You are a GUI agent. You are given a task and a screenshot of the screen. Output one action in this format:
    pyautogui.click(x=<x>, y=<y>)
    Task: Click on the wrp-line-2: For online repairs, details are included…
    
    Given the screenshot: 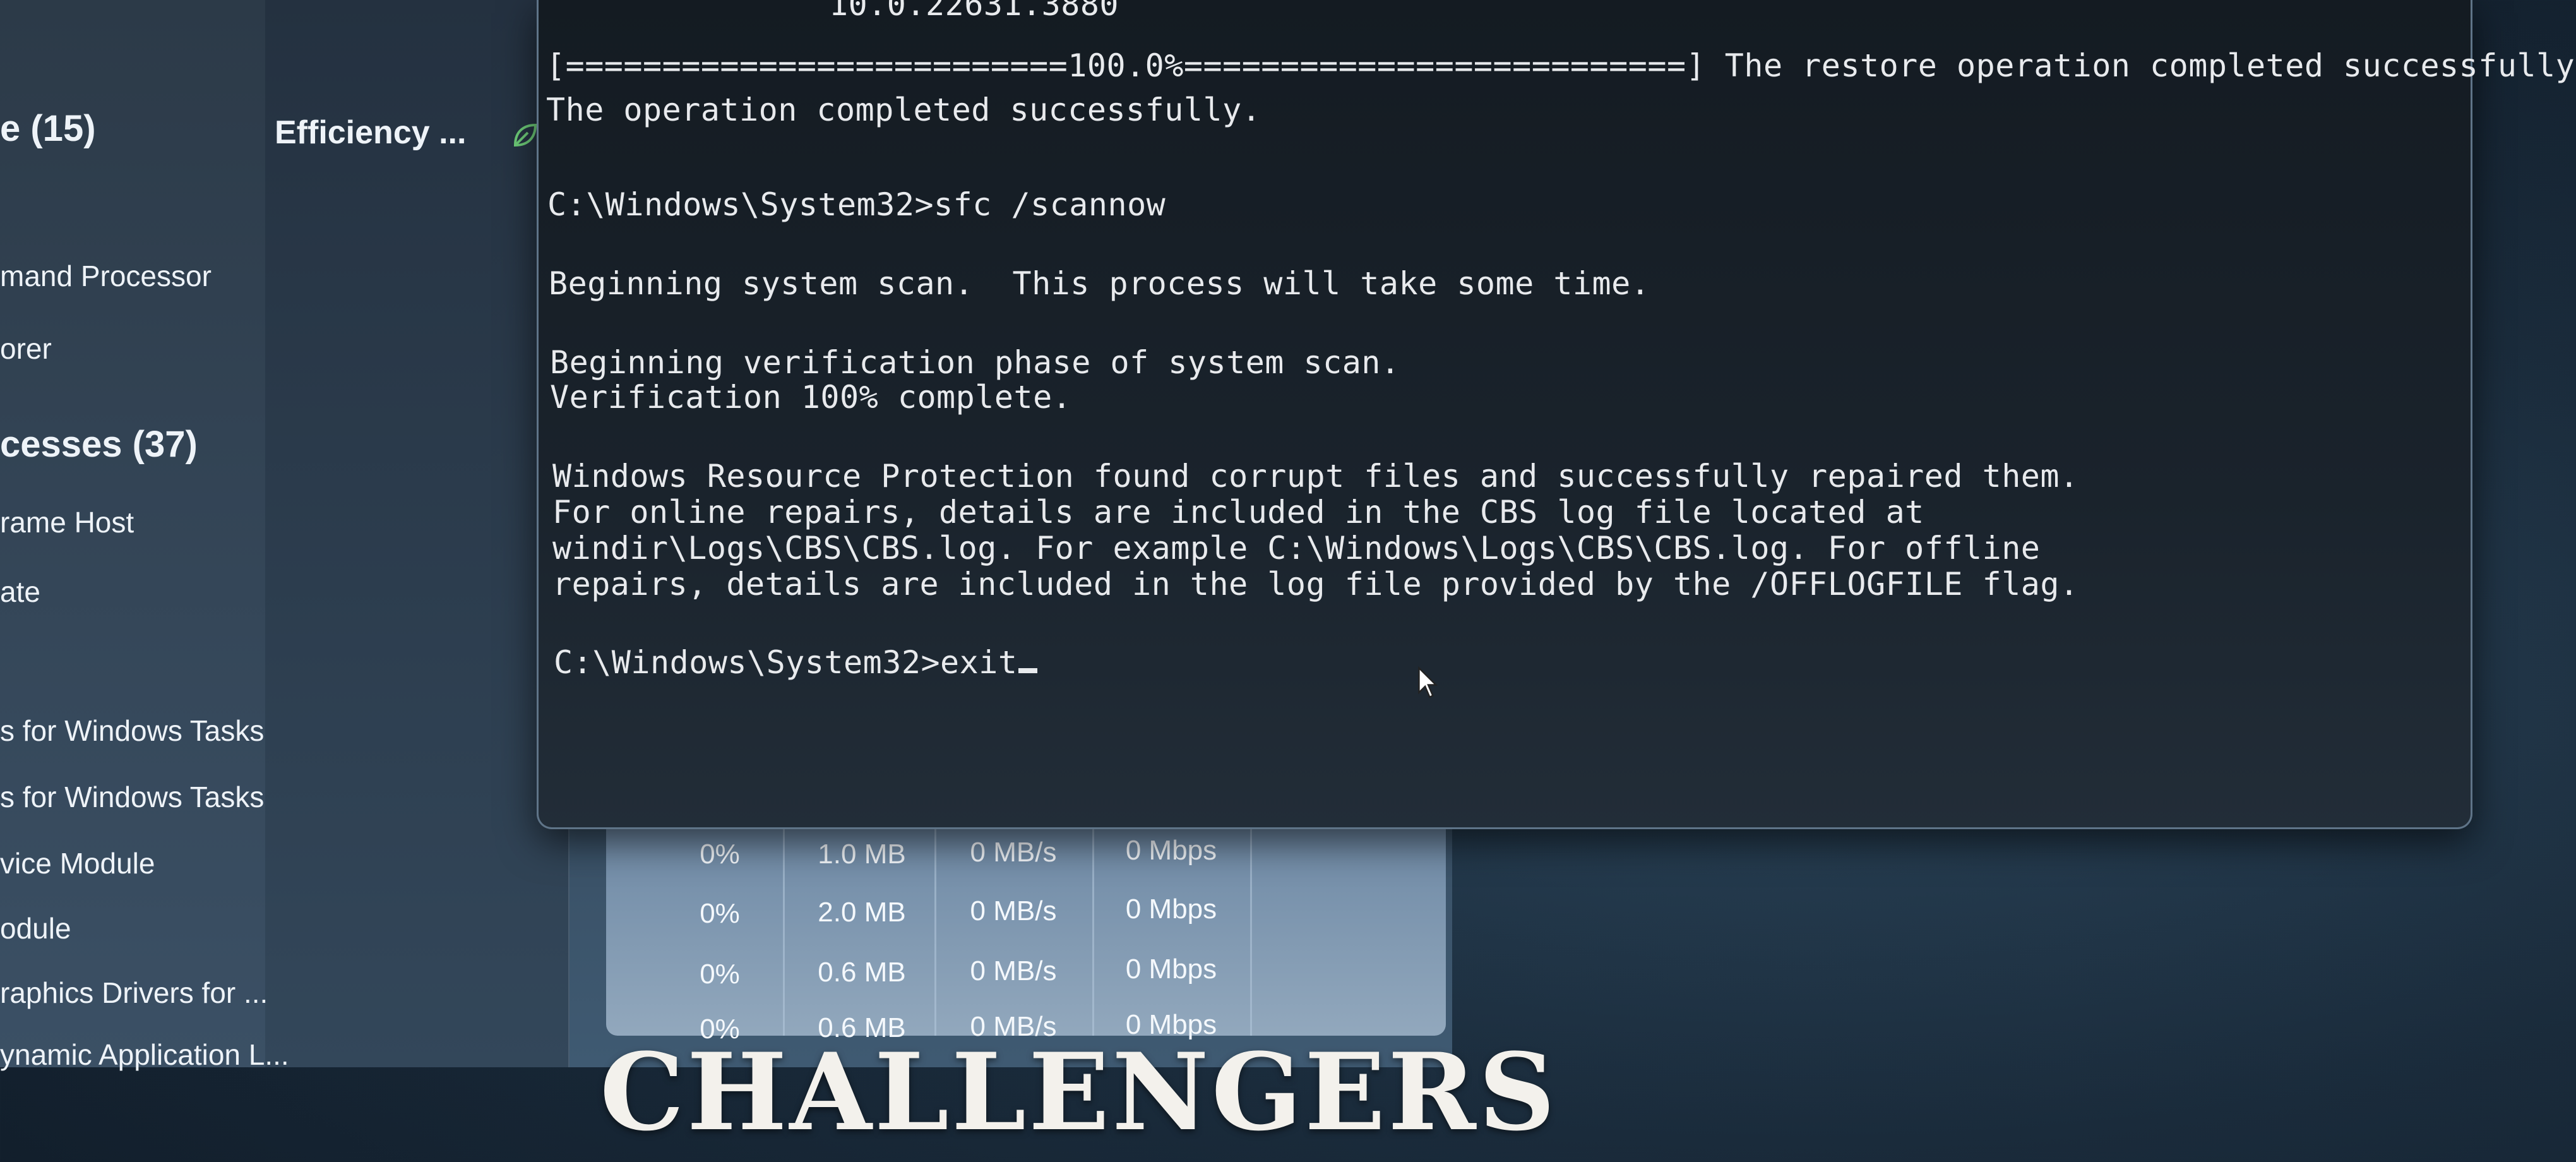 What is the action you would take?
    pyautogui.click(x=1238, y=512)
    